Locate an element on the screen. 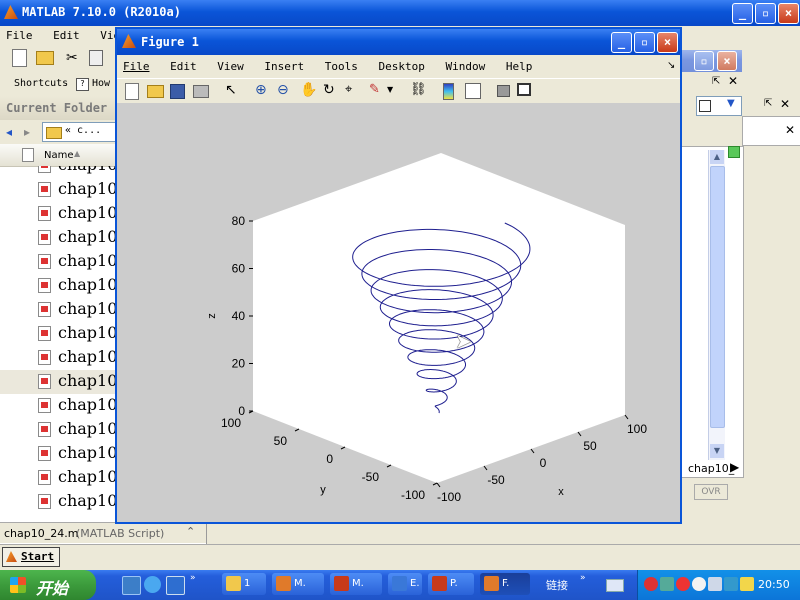  fig-menu-view: View is located at coordinates (230, 66).